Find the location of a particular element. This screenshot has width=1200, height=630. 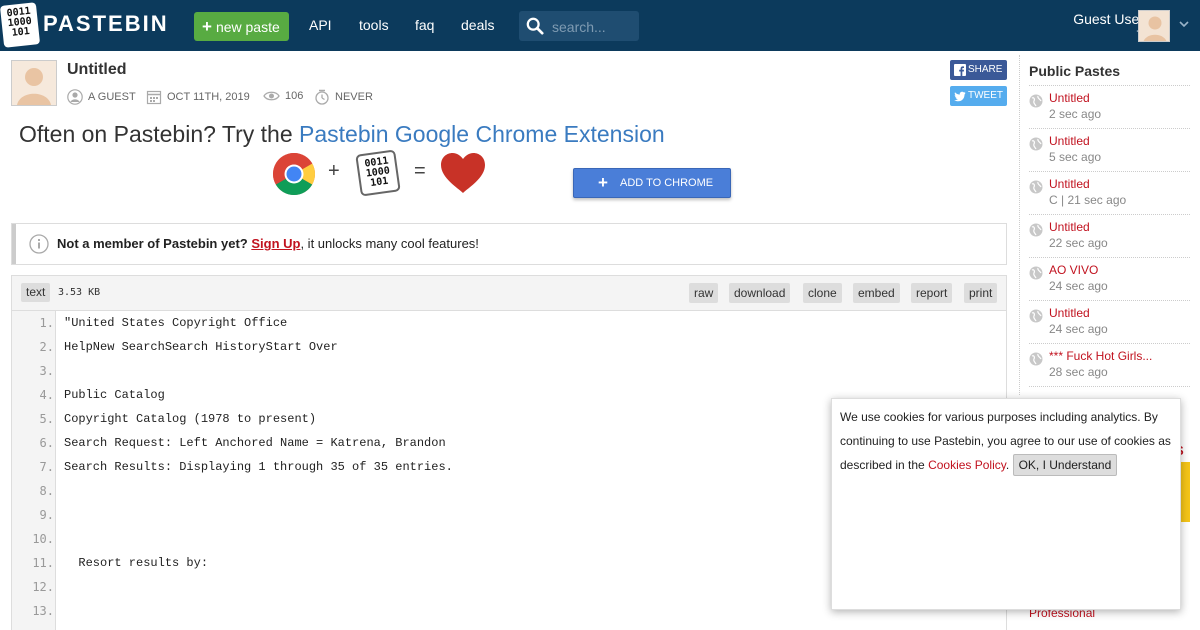

add-to-chrome-button: + ADD TO CHROME is located at coordinates (652, 183).